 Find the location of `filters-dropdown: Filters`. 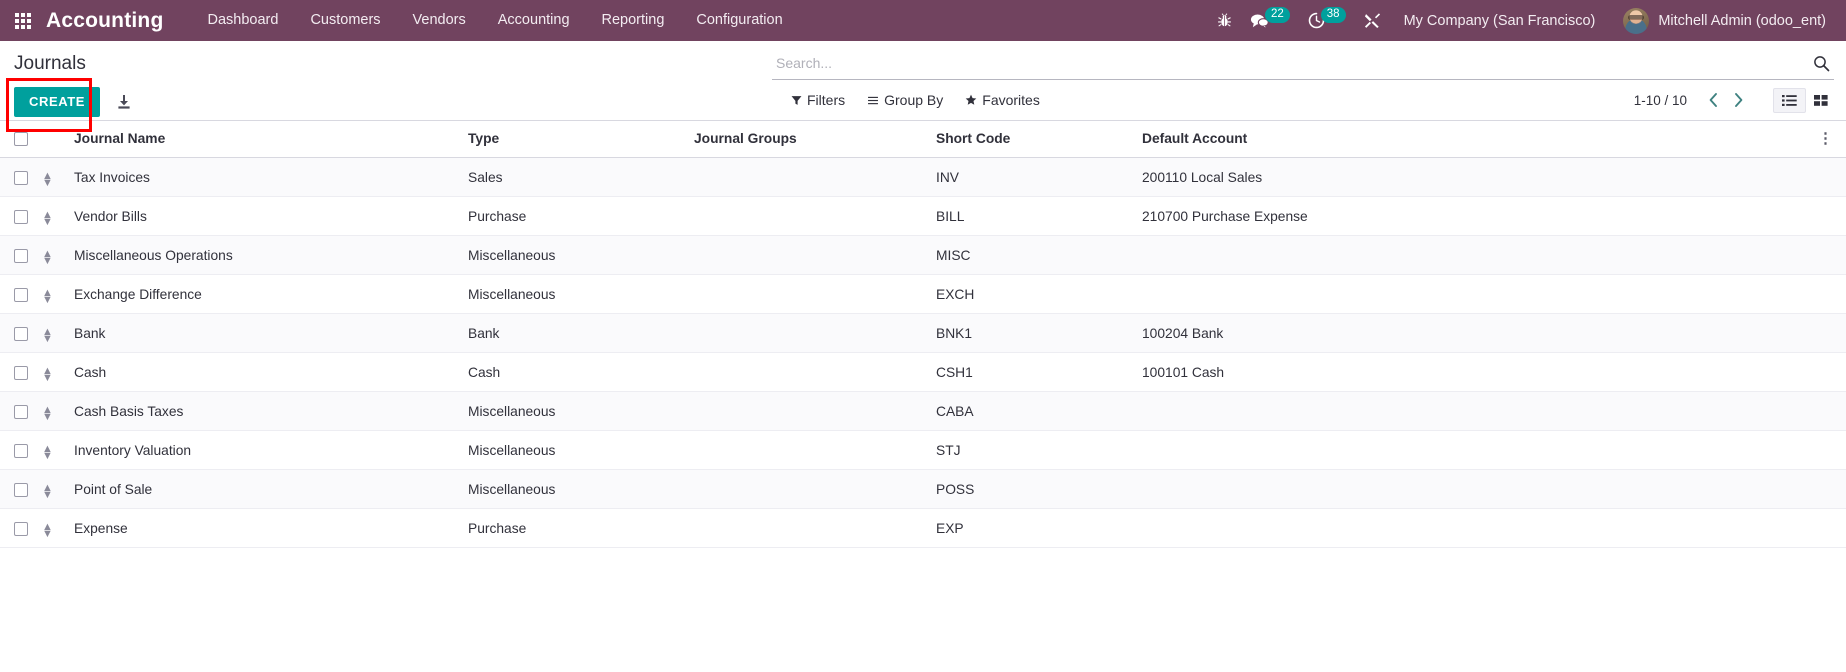

filters-dropdown: Filters is located at coordinates (818, 100).